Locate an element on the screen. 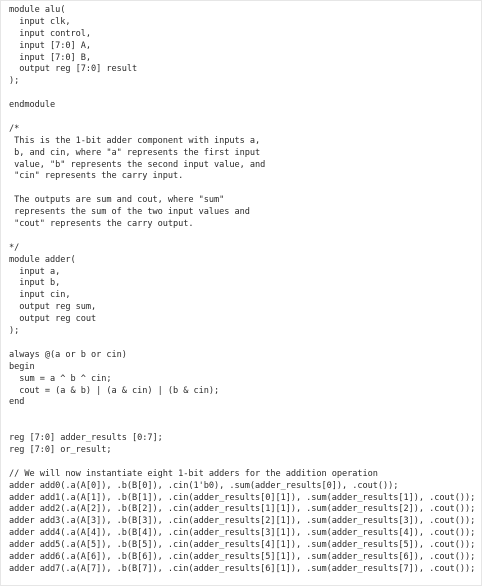  code-line: endmodule is located at coordinates (32, 105).